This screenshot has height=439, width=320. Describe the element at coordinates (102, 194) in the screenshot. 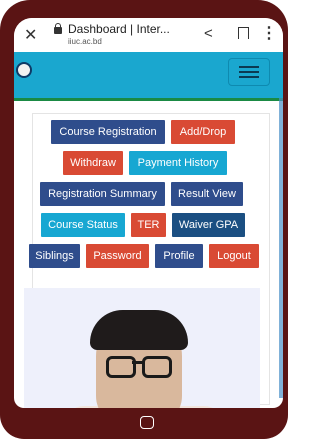

I see `registration-summary-button: Registration Summary` at that location.